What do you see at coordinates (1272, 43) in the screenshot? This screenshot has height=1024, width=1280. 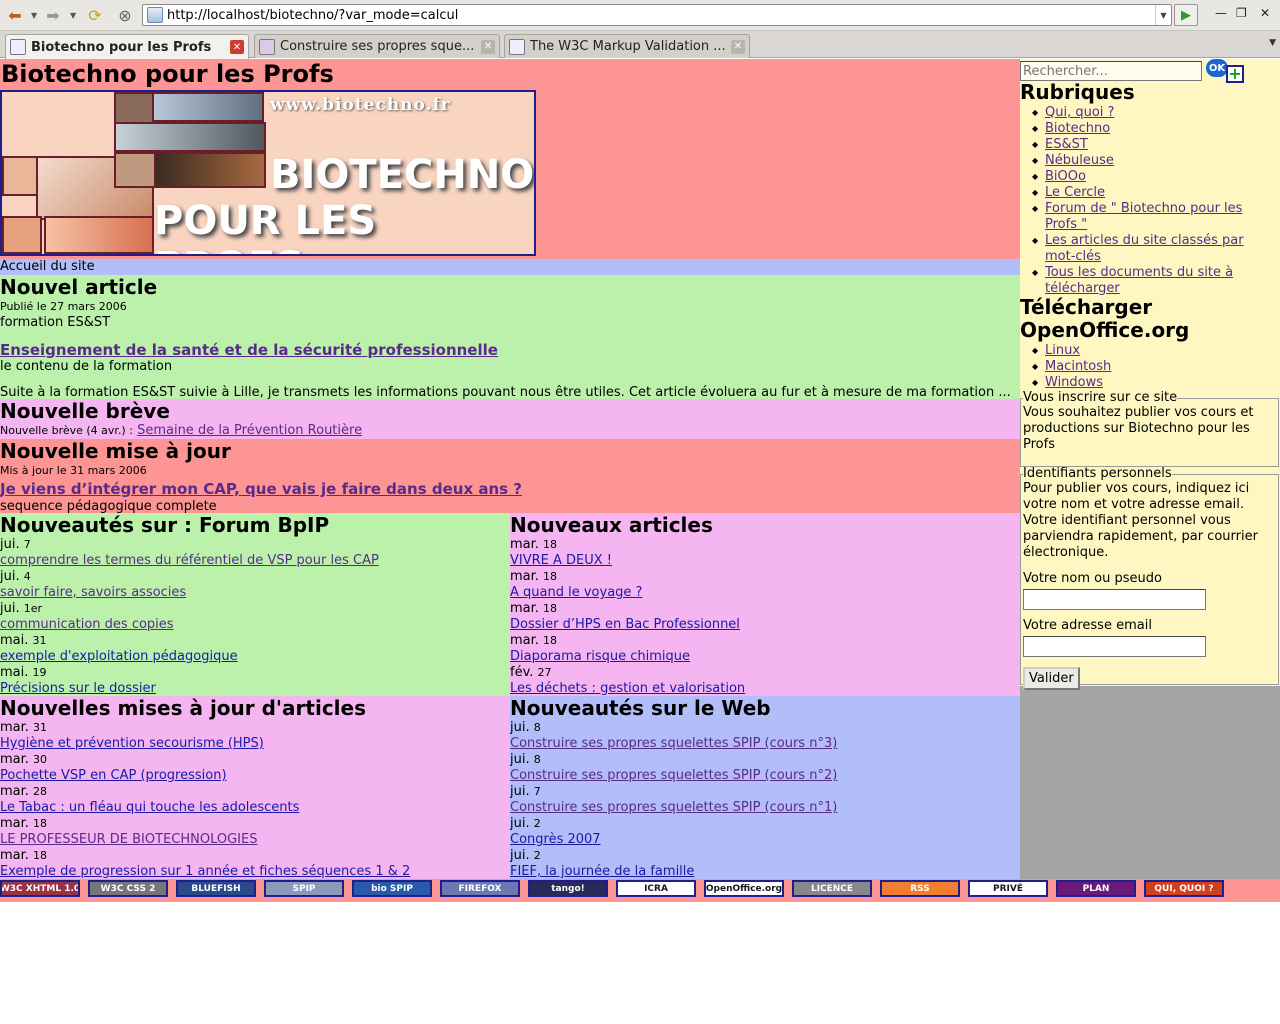 I see `tab-list-dropdown-icon: ▼` at bounding box center [1272, 43].